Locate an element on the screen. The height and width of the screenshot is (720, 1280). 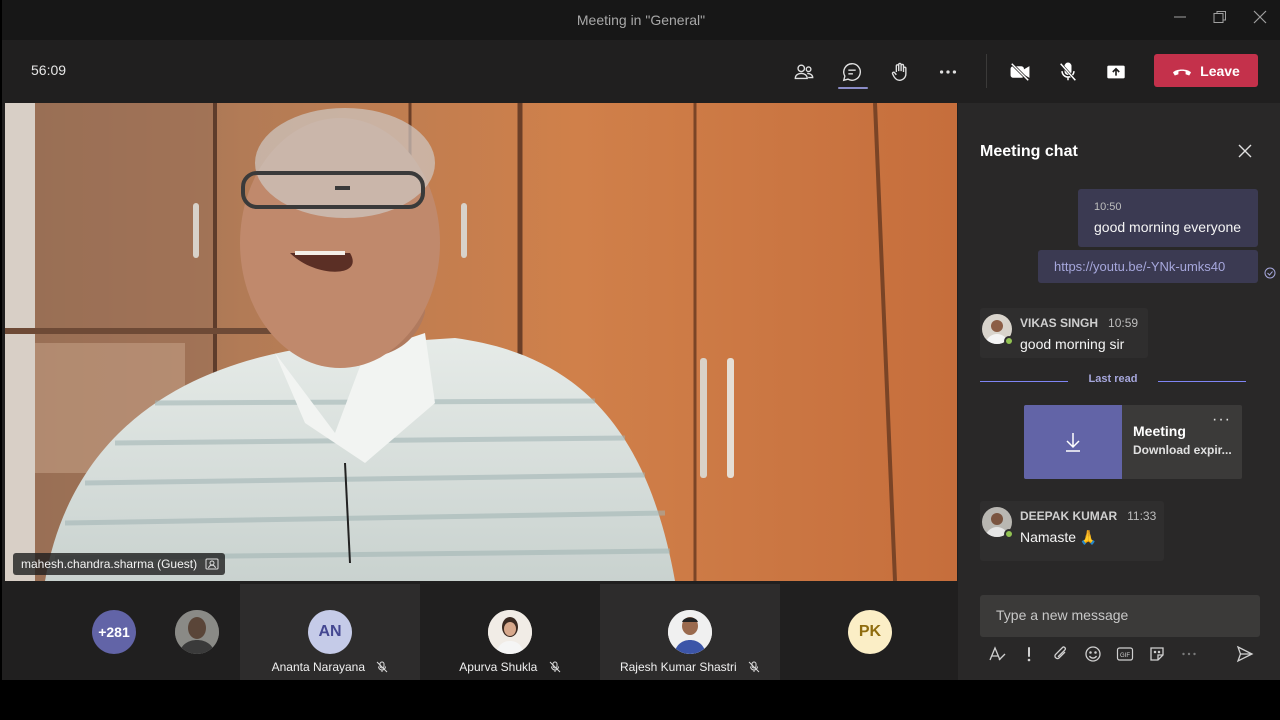
toolbar-divider is located at coordinates (986, 71).